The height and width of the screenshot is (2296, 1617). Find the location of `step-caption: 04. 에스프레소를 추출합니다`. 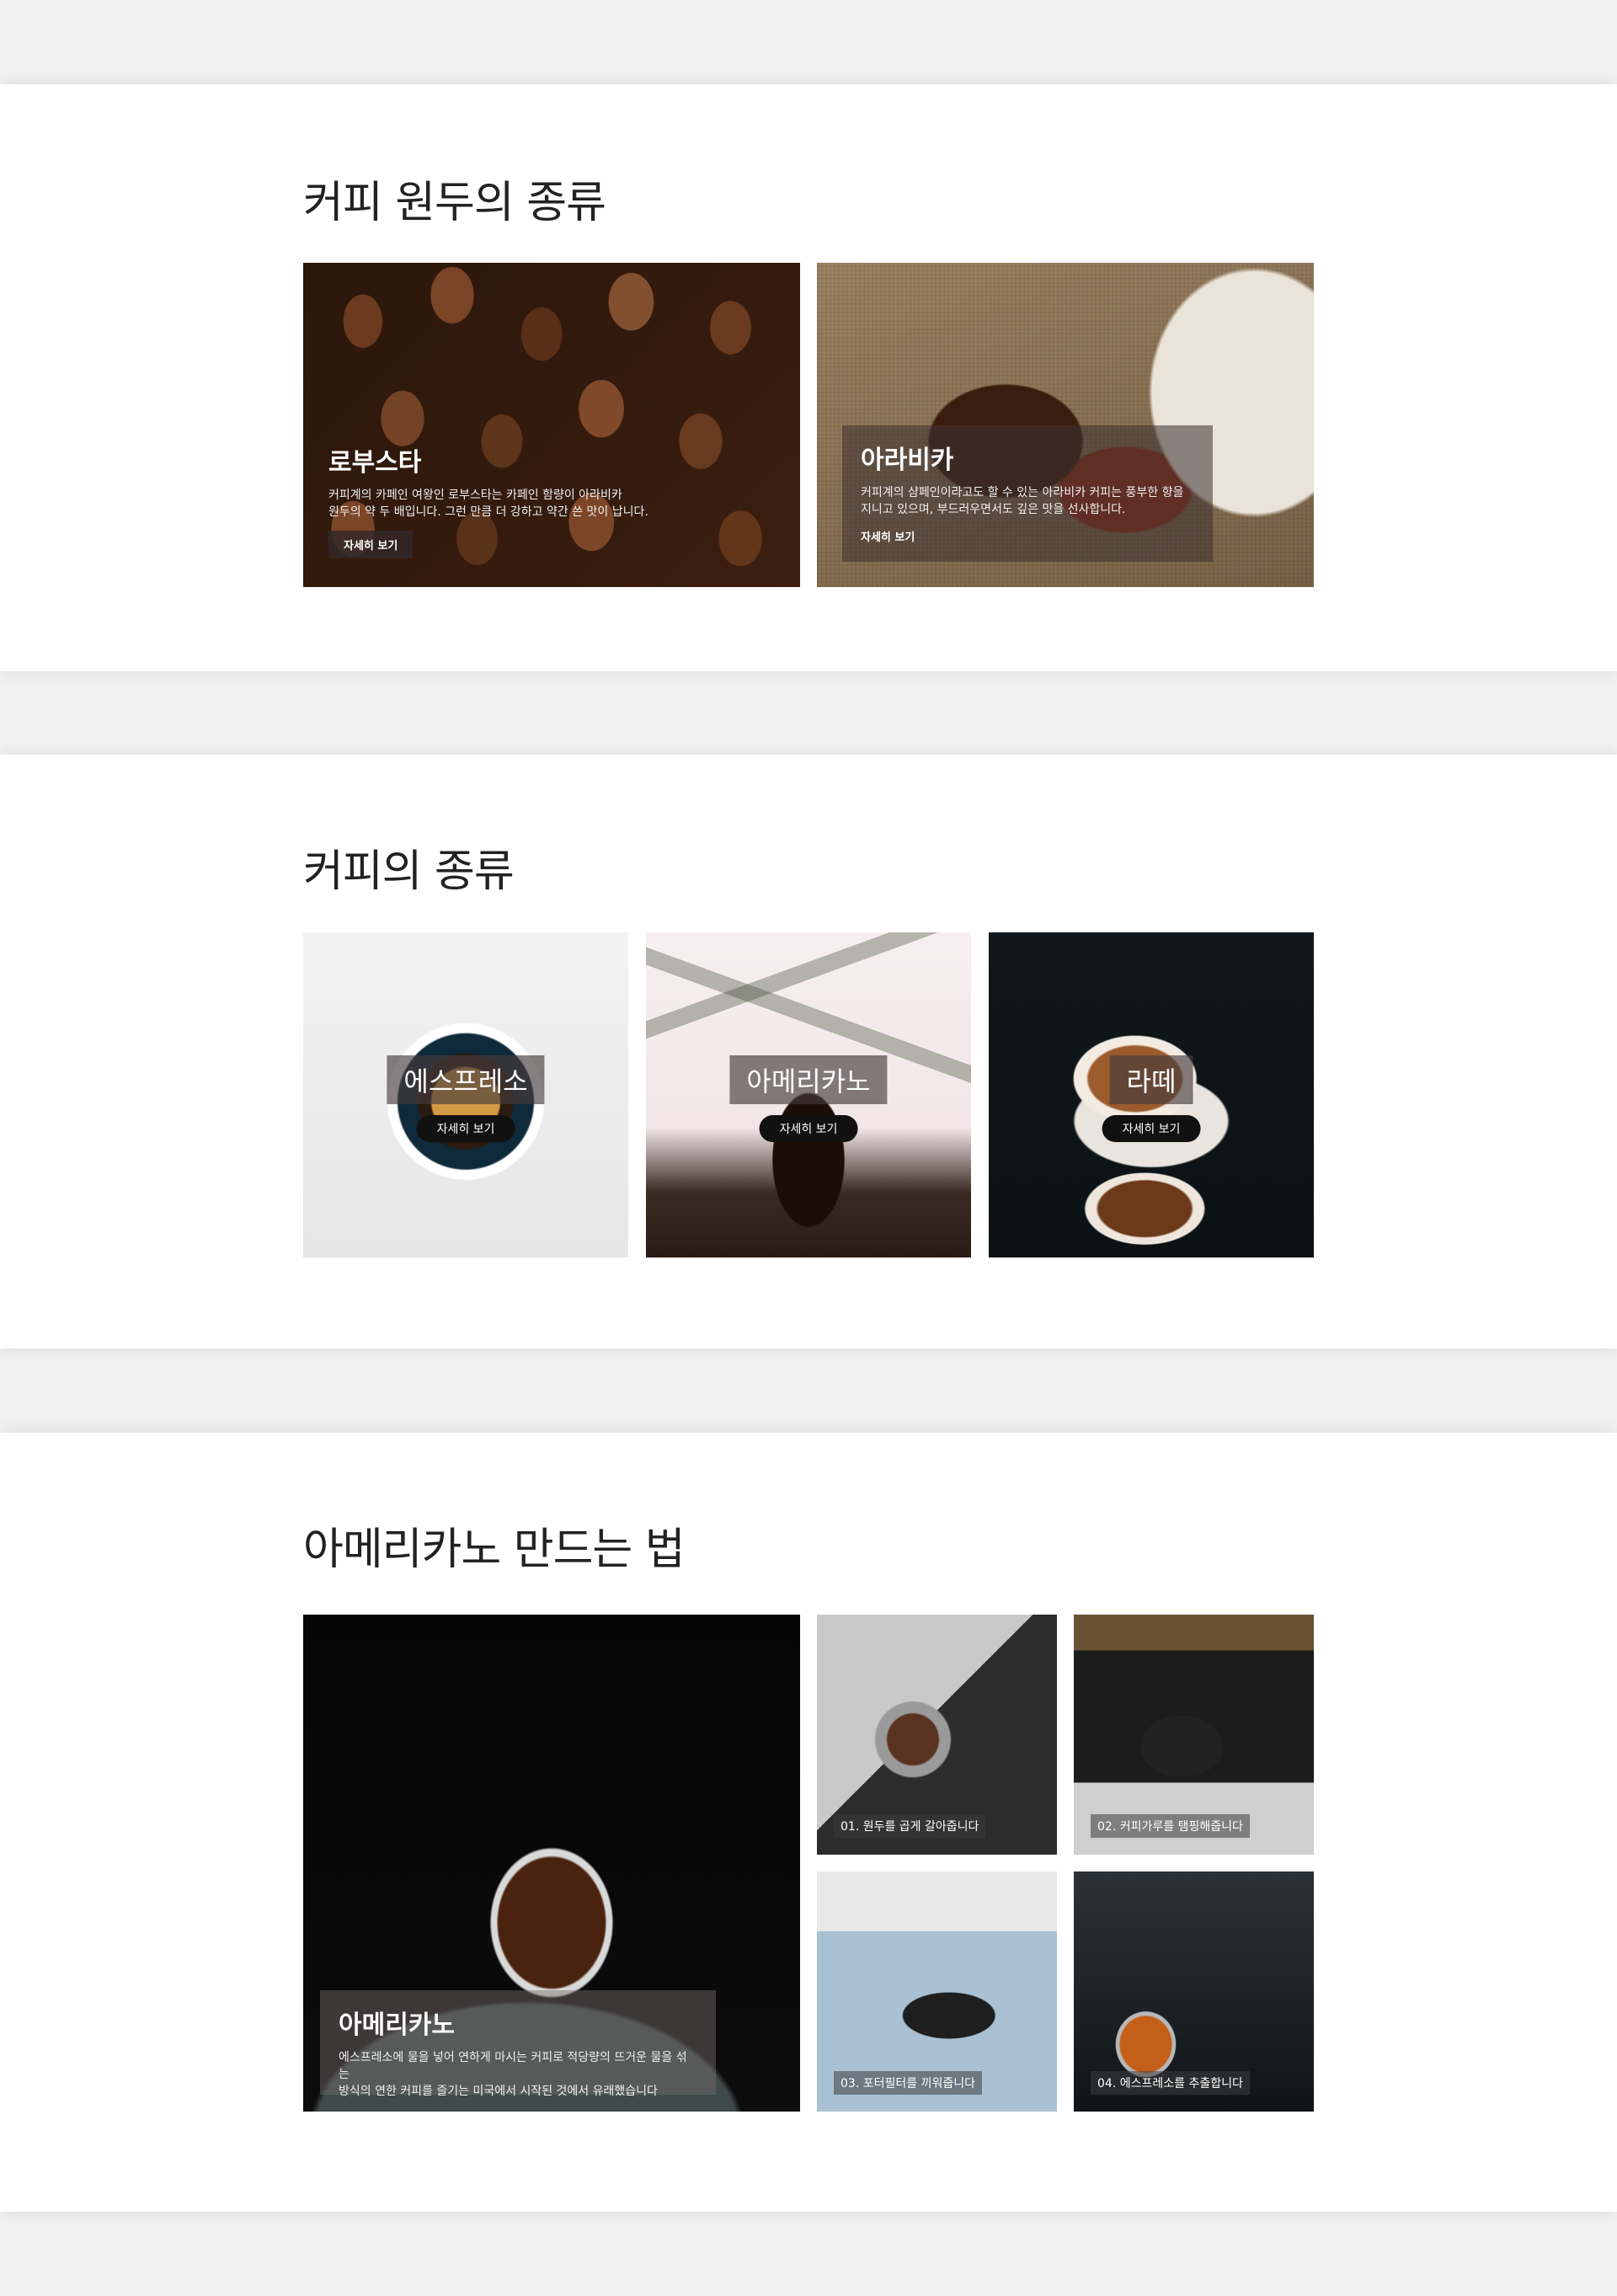

step-caption: 04. 에스프레소를 추출합니다 is located at coordinates (1170, 2083).